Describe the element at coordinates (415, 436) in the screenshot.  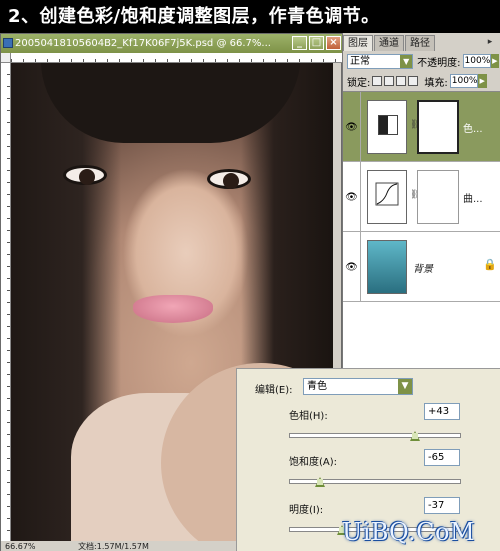
I see `hue-slider-knob` at that location.